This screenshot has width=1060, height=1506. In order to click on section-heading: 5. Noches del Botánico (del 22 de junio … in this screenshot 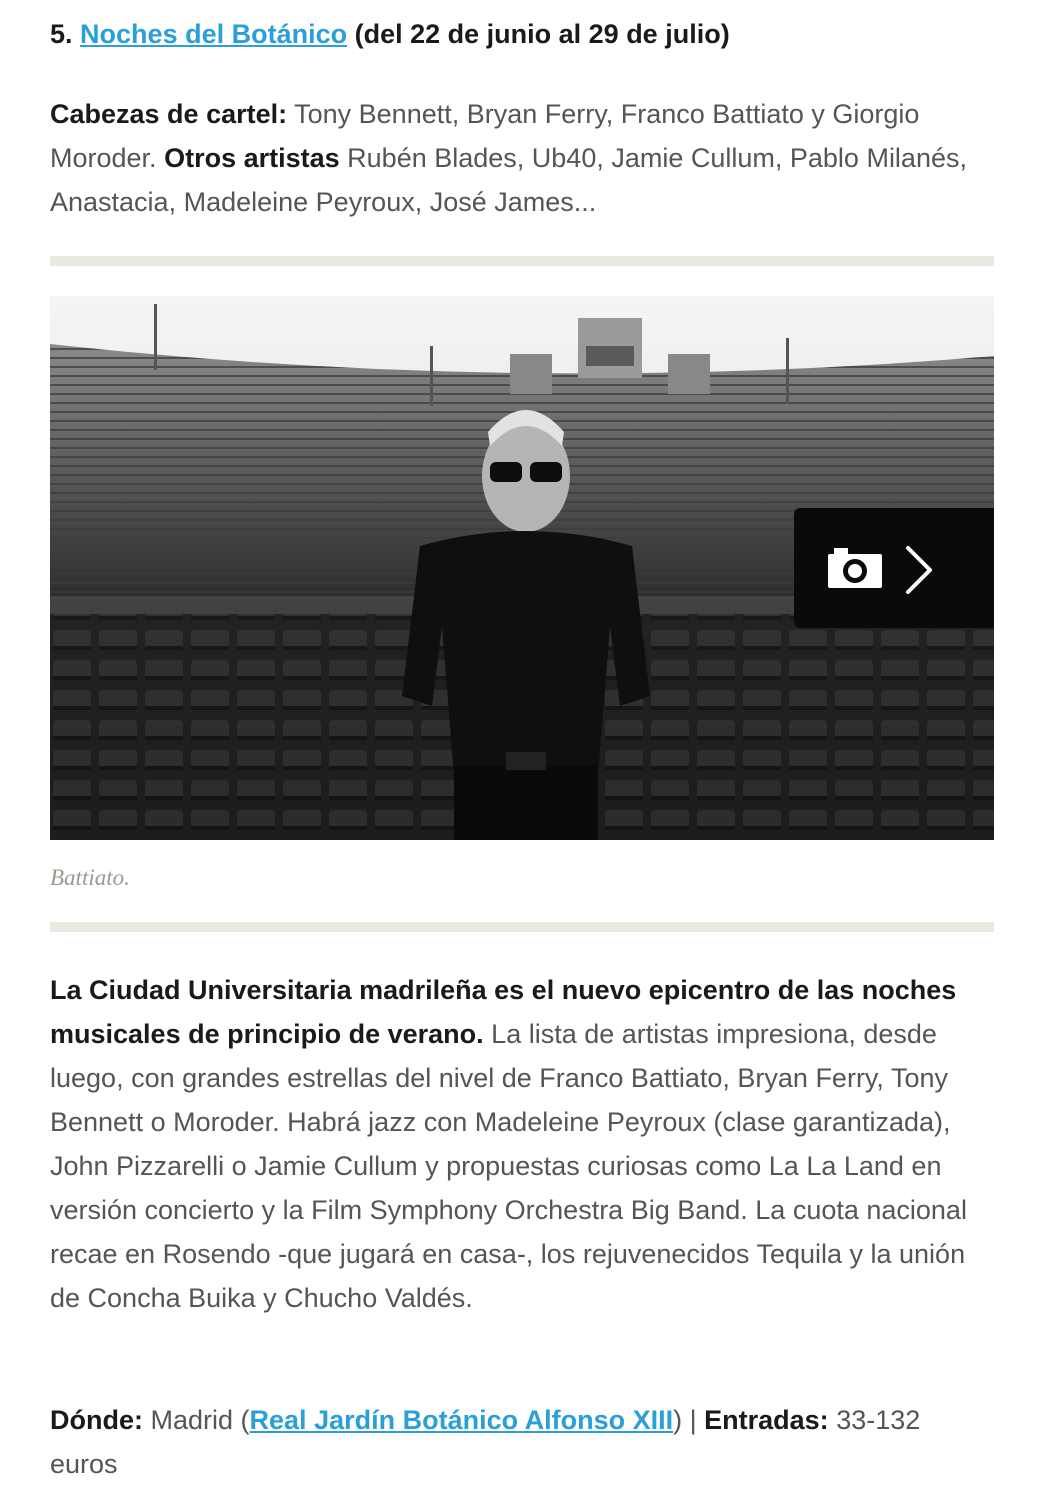, I will do `click(390, 34)`.